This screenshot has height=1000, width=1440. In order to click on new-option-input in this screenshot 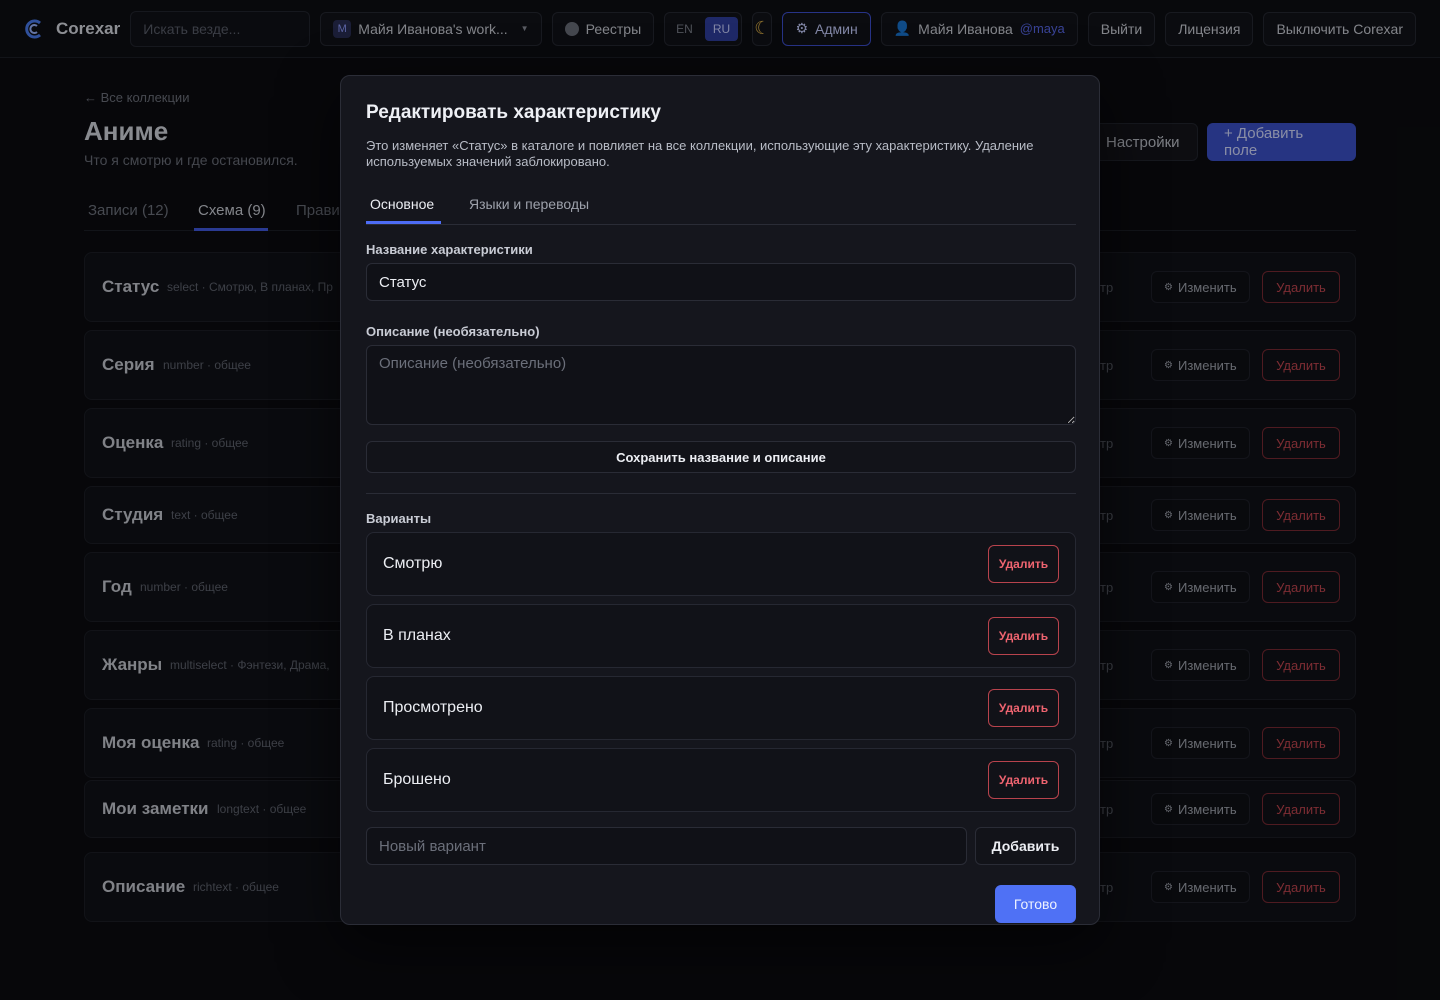, I will do `click(666, 846)`.